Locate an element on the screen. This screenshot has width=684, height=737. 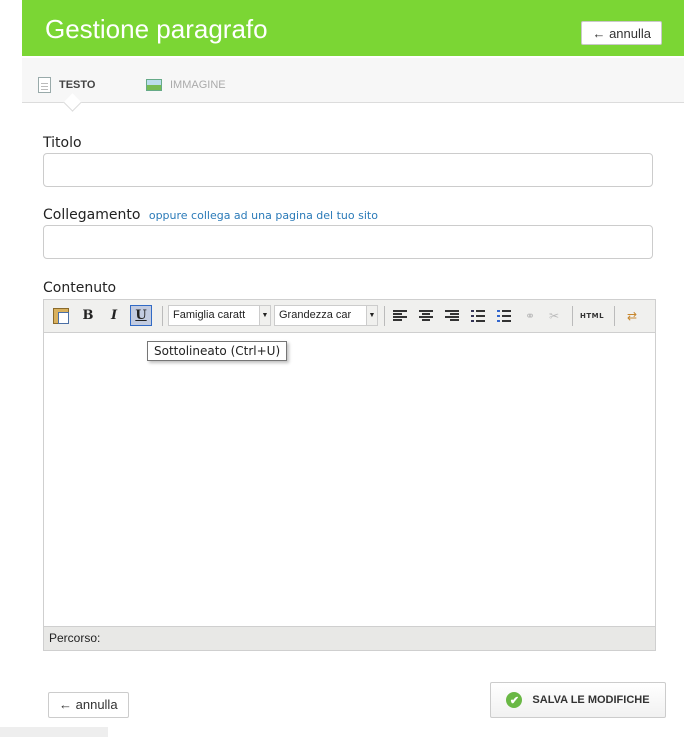
numbered-list-icon is located at coordinates (504, 315).